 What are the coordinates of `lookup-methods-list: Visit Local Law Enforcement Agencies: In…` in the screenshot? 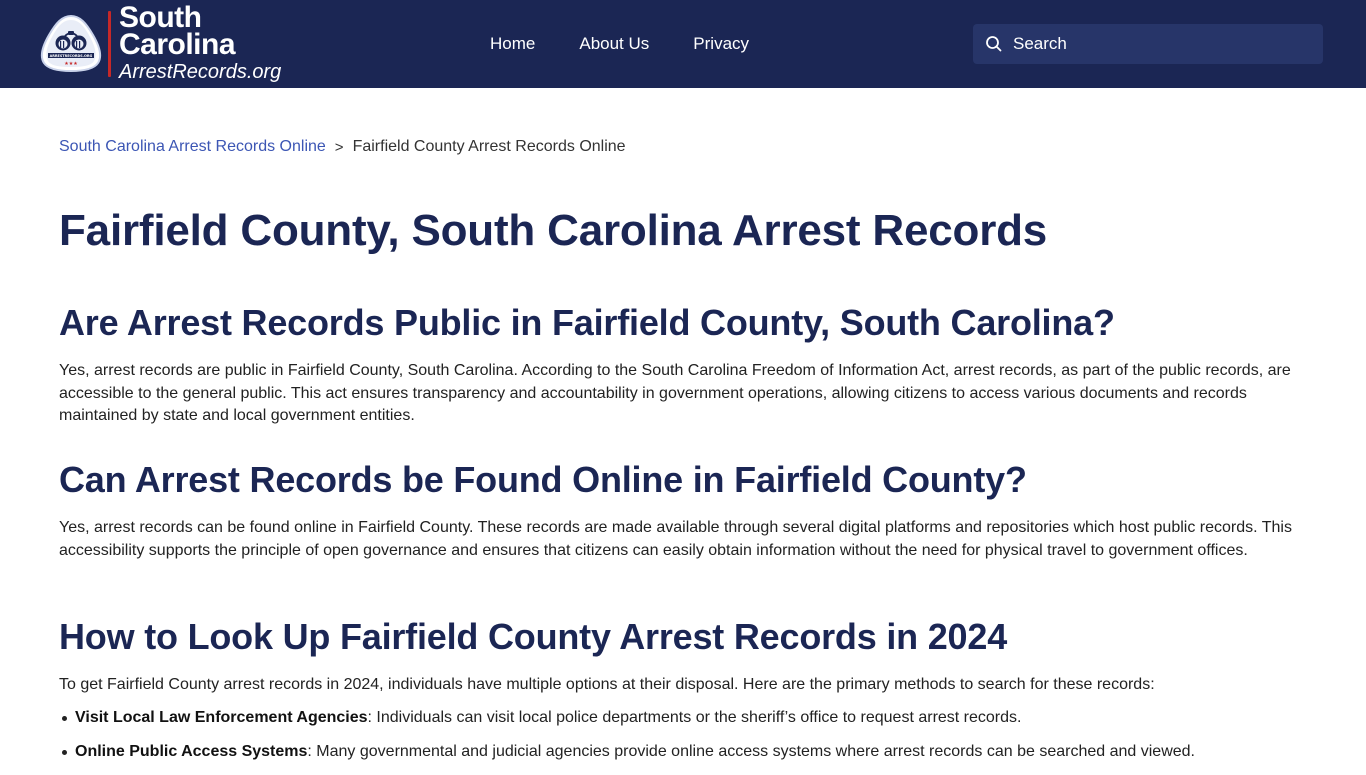 It's located at (679, 741).